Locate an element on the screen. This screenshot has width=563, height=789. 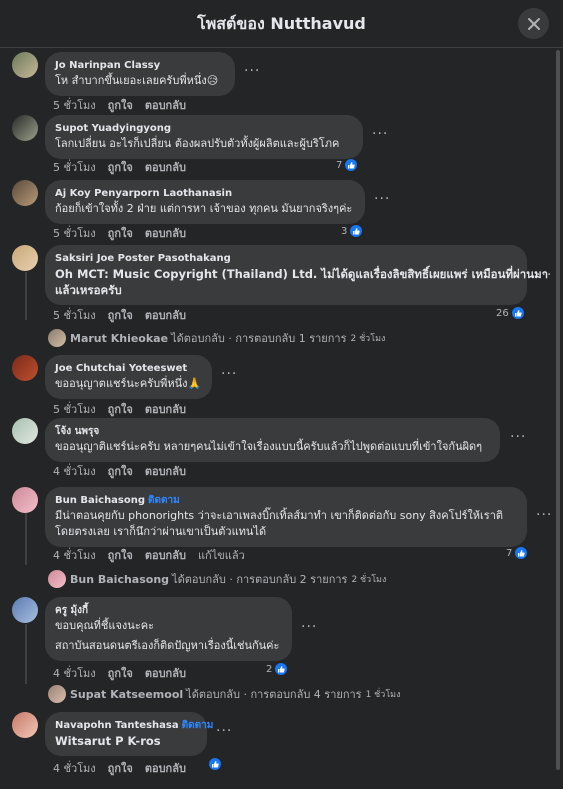
comment-author: Navapohn Tanteshasa ติดตาม is located at coordinates (134, 726).